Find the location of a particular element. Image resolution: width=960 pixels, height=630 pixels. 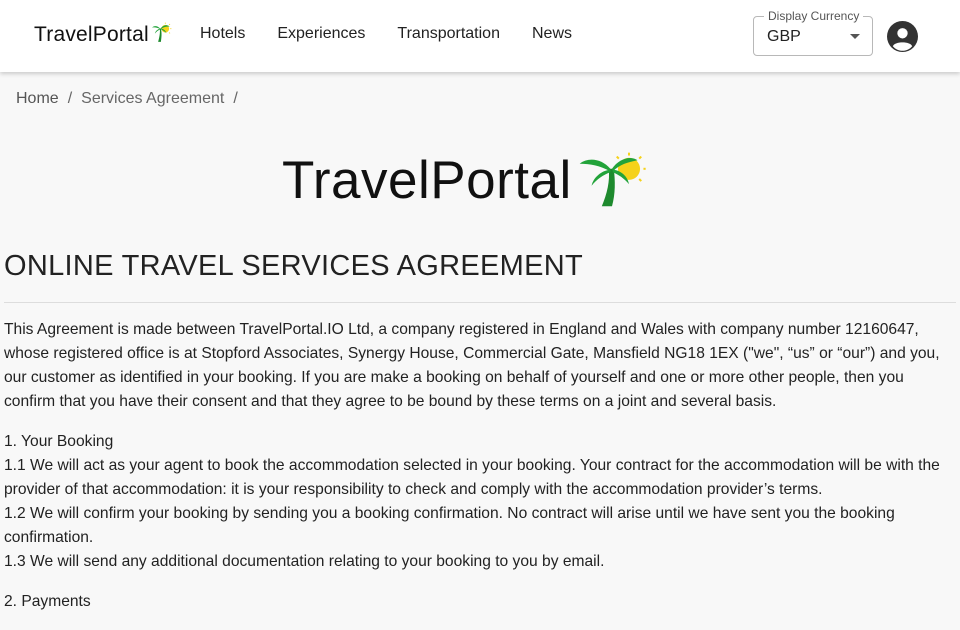

section-payments: 2. Payments is located at coordinates (480, 602).